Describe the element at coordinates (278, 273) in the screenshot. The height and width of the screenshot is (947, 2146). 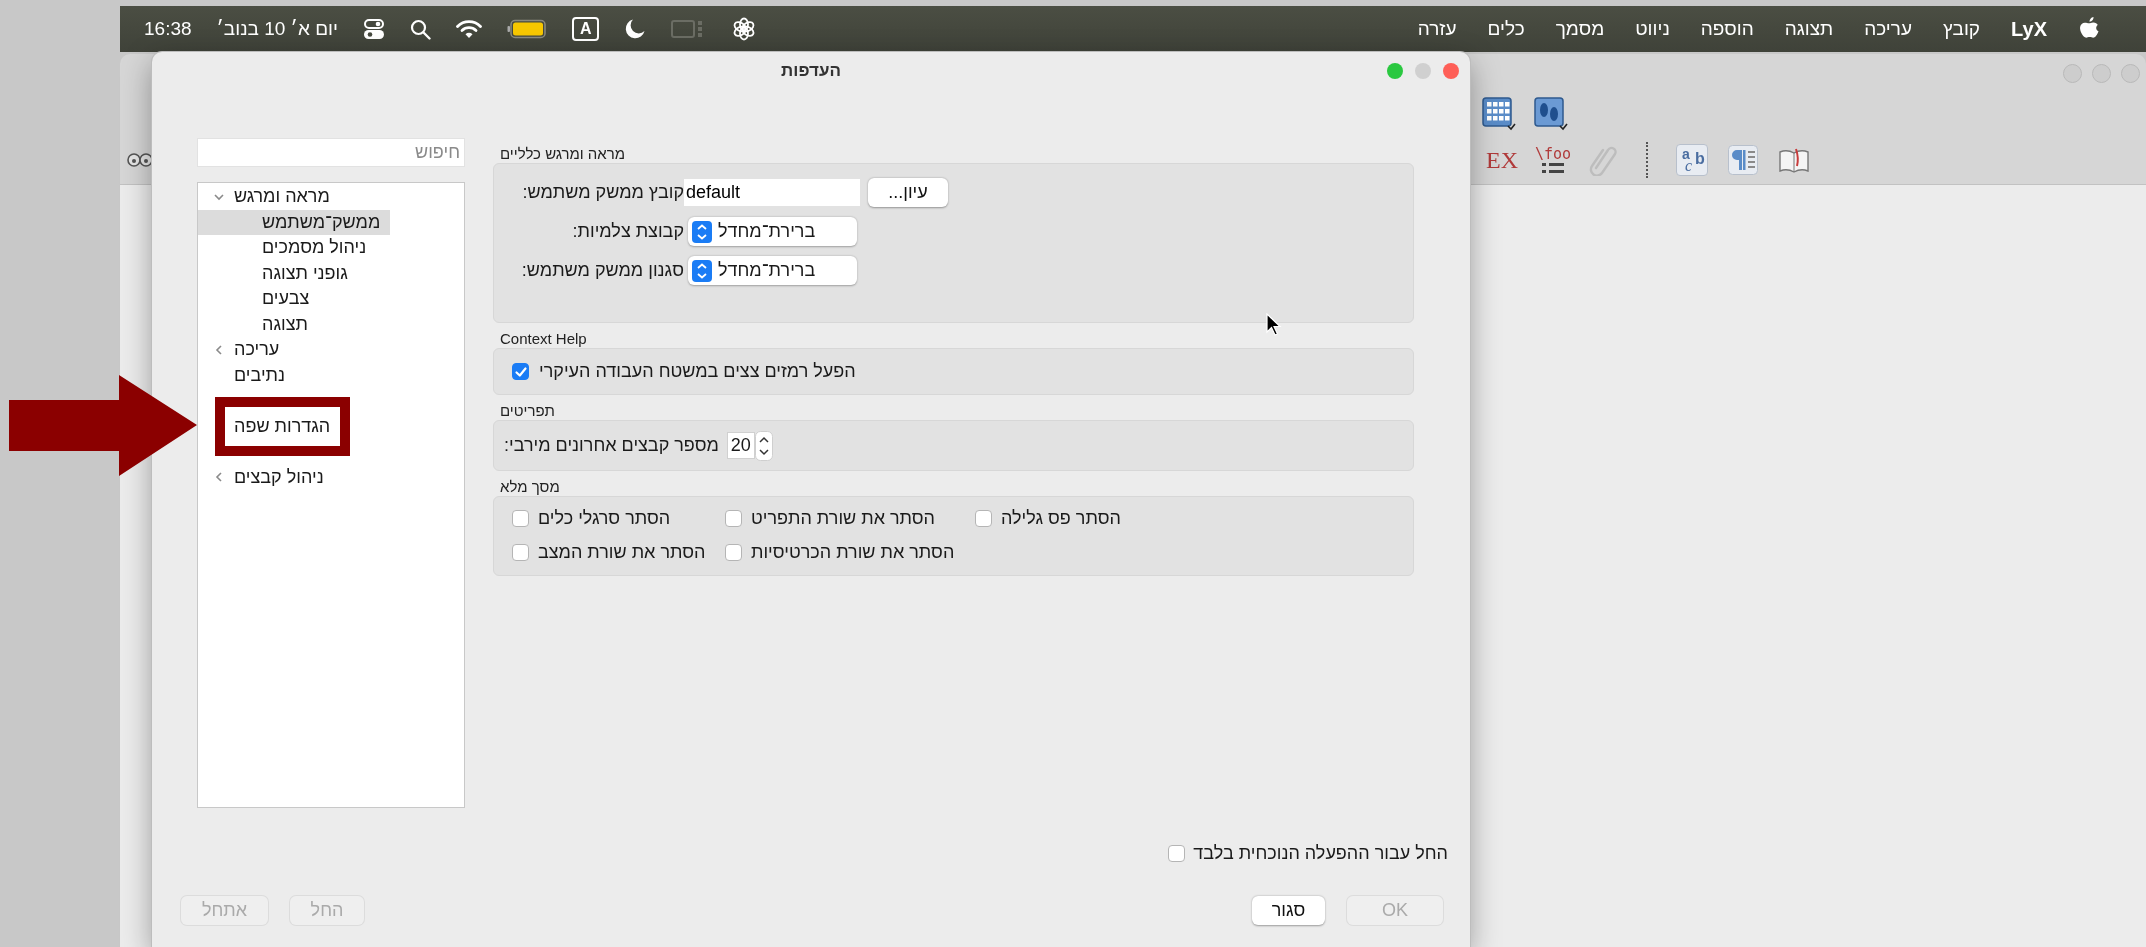
I see `tree-item: גופני תצוגה` at that location.